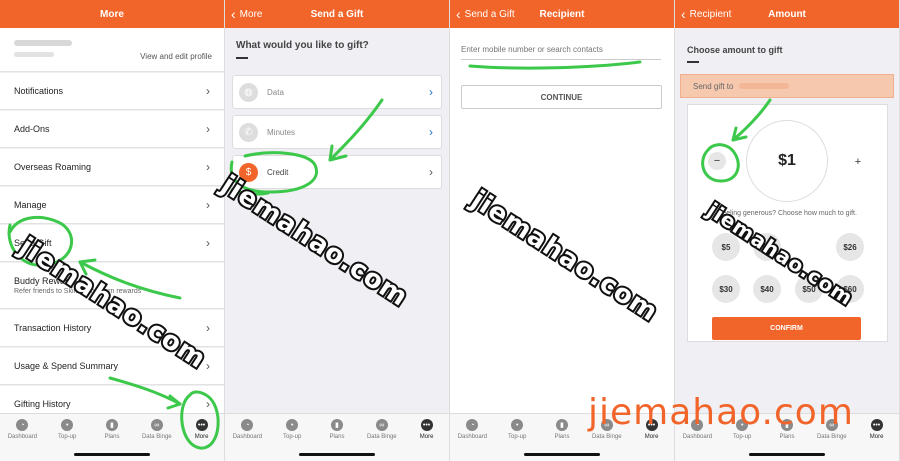 This screenshot has width=900, height=461. I want to click on profile-number-blurred, so click(34, 54).